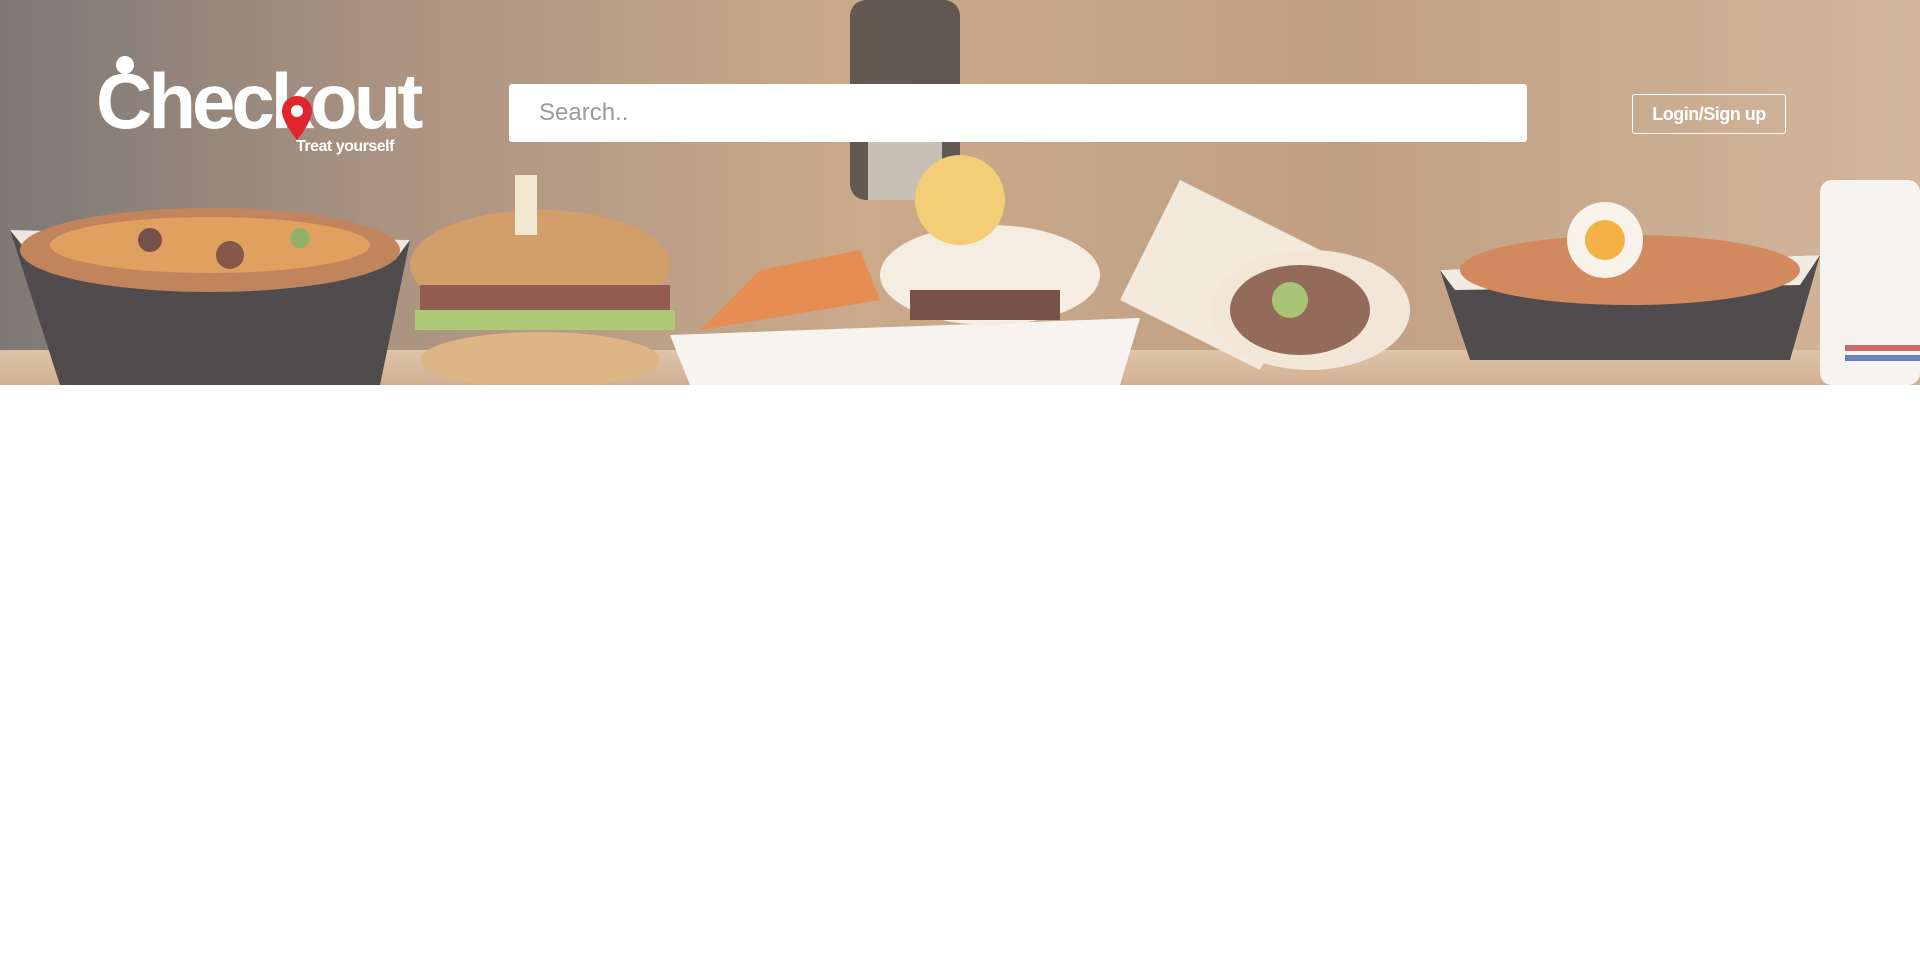  What do you see at coordinates (259, 101) in the screenshot?
I see `logo-wordmark: Checkout` at bounding box center [259, 101].